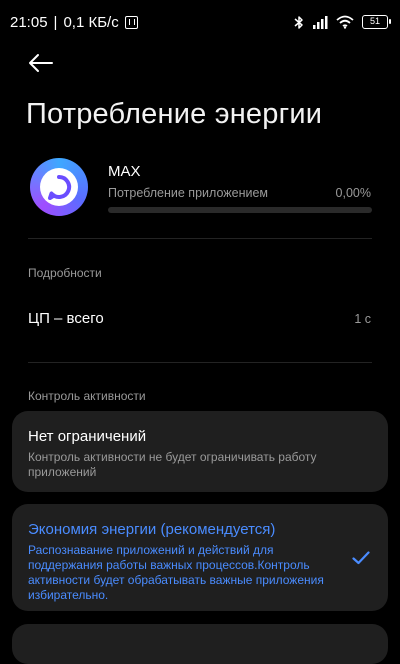 This screenshot has width=400, height=664. Describe the element at coordinates (320, 22) in the screenshot. I see `signal-icon` at that location.